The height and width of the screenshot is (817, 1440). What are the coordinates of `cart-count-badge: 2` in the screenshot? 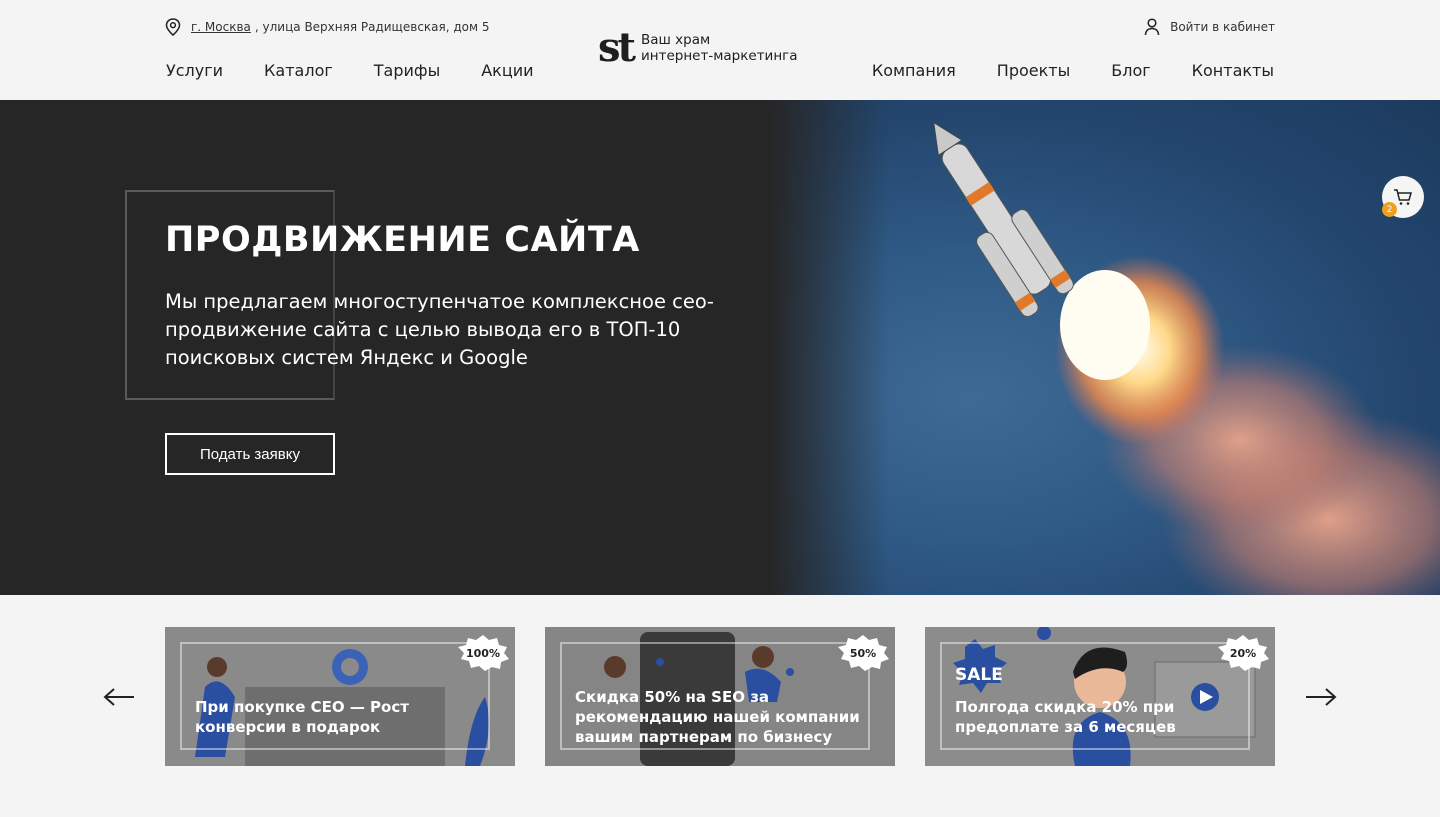 It's located at (1389, 209).